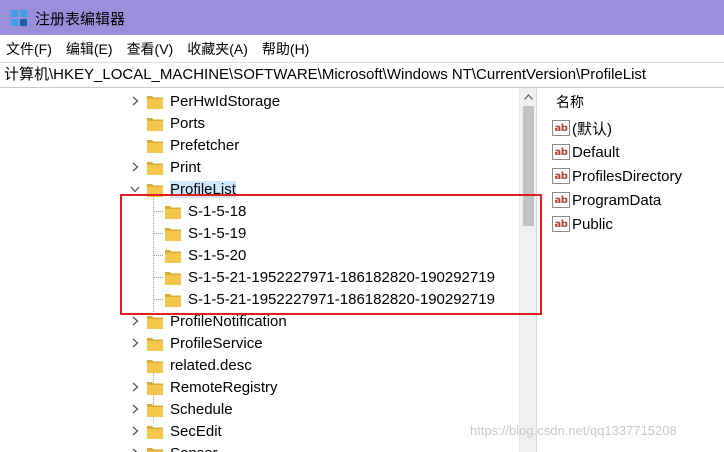 The image size is (724, 452). Describe the element at coordinates (592, 224) in the screenshot. I see `value-name: Public` at that location.